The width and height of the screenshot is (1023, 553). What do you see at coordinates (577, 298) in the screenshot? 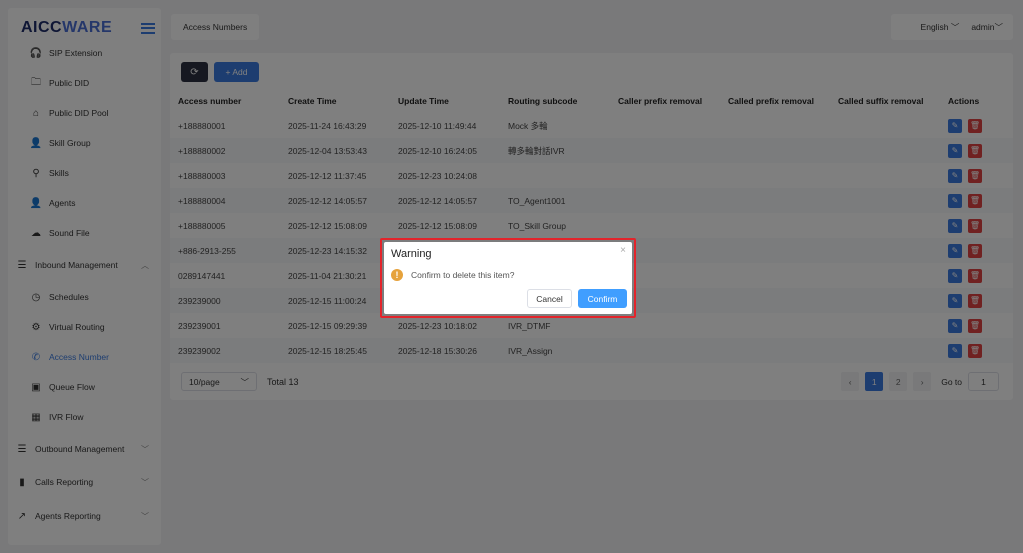
I see `dialog-buttons: Cancel Confirm` at bounding box center [577, 298].